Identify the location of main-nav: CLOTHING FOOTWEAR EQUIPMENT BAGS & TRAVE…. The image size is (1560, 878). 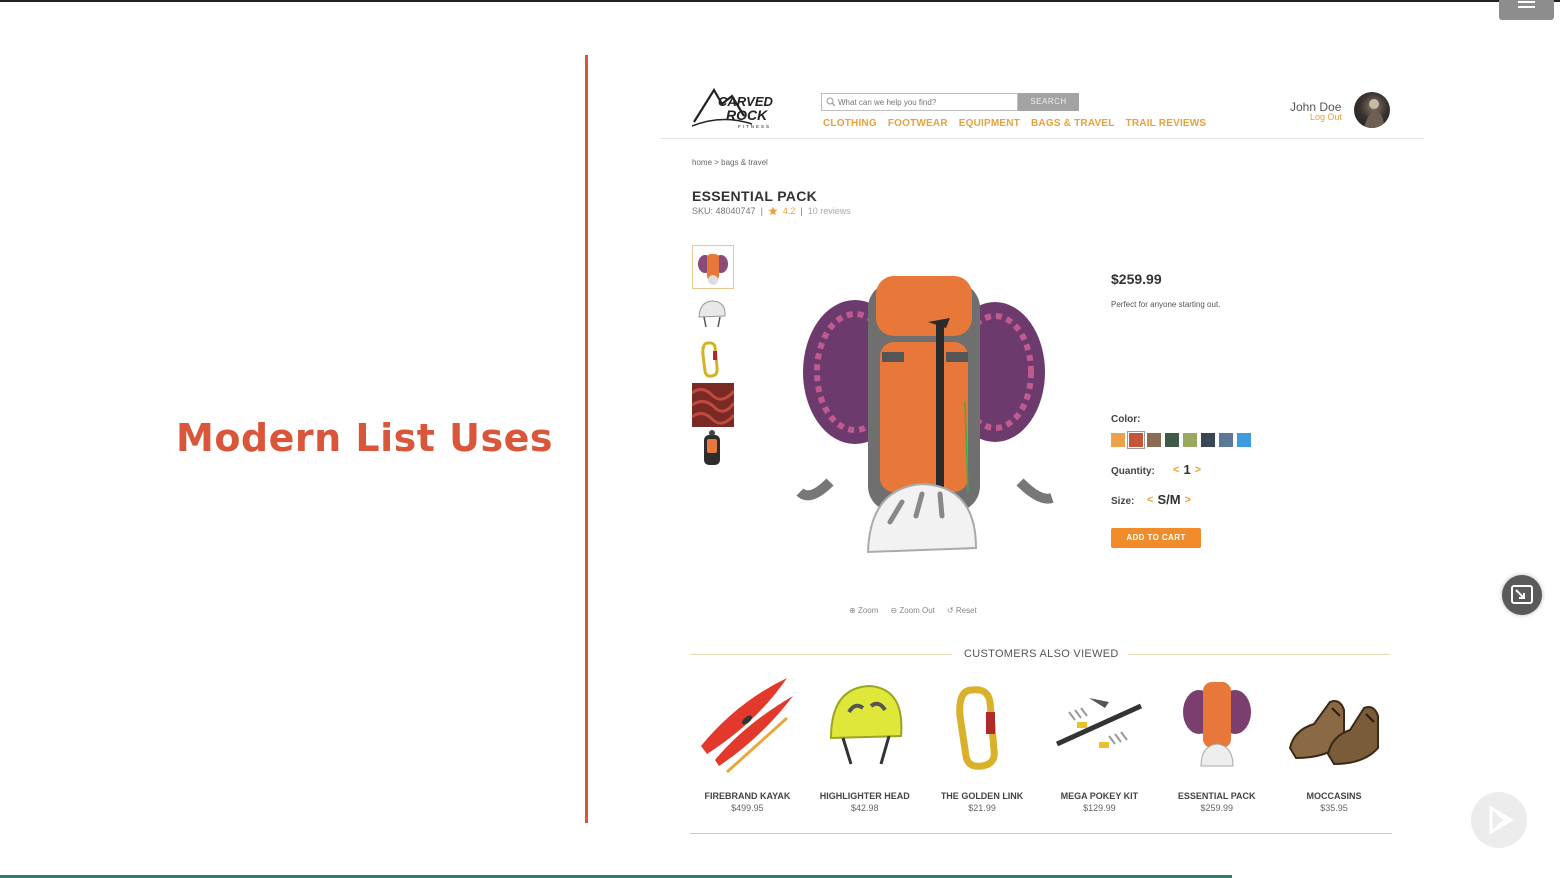
(1020, 123).